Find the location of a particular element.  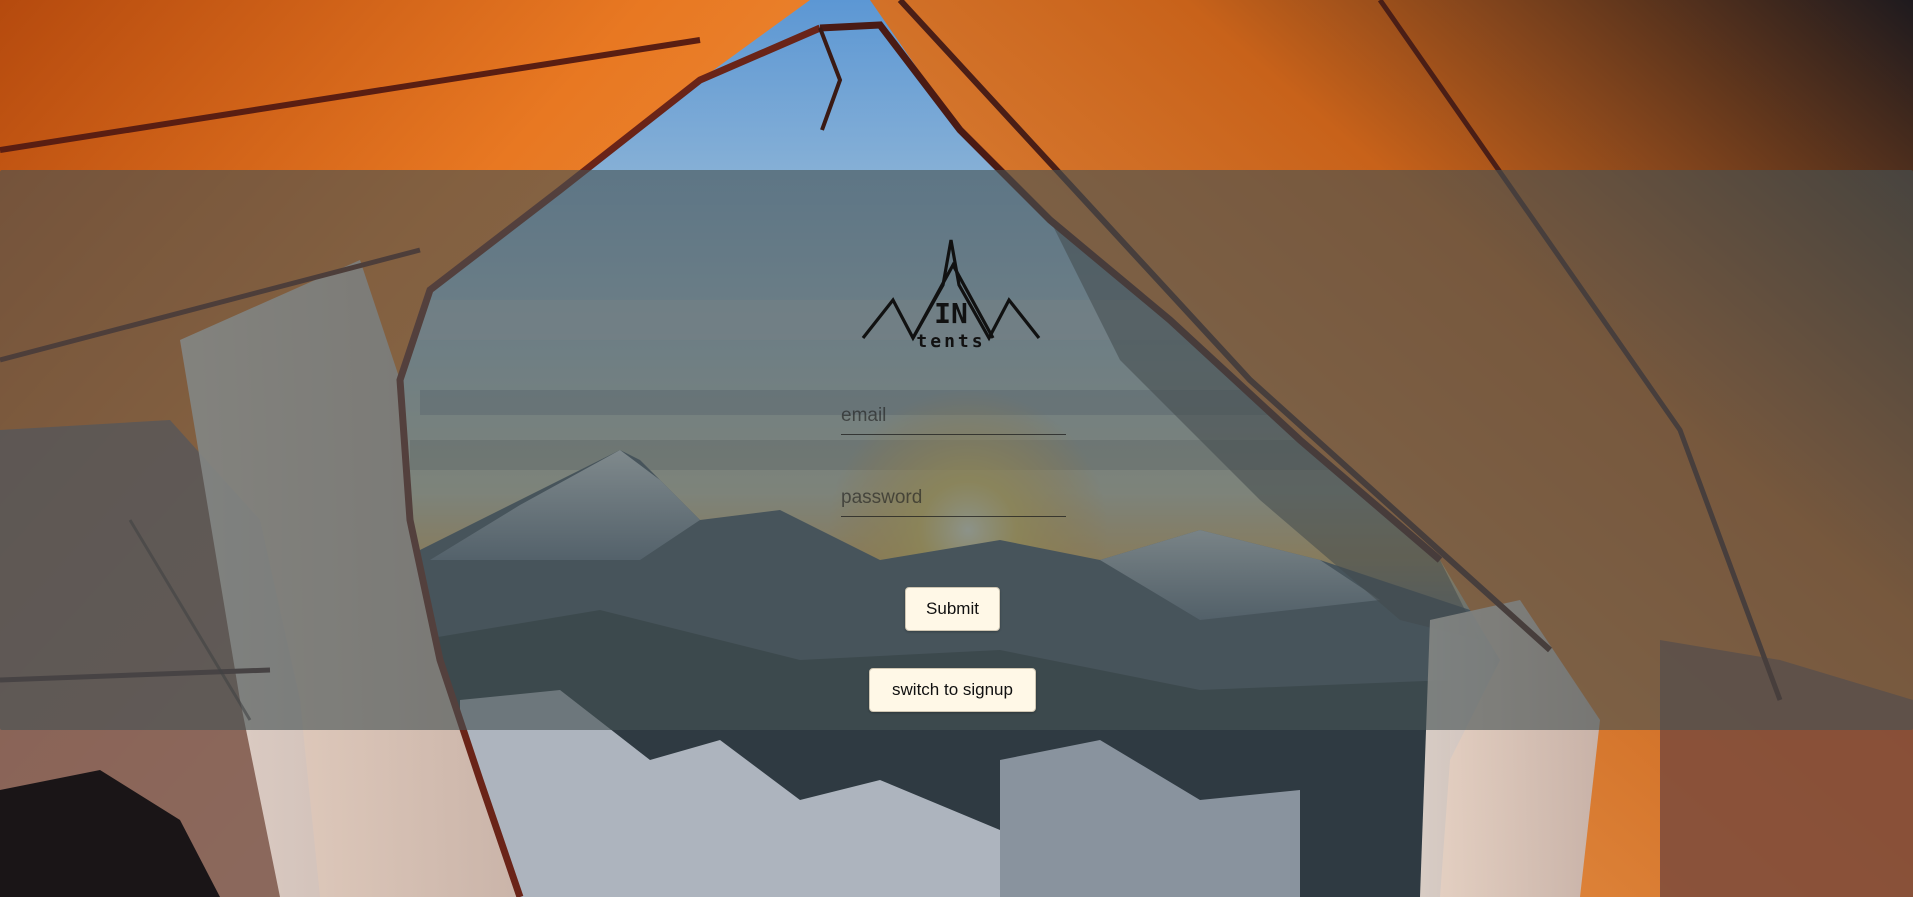

password-field is located at coordinates (953, 498).